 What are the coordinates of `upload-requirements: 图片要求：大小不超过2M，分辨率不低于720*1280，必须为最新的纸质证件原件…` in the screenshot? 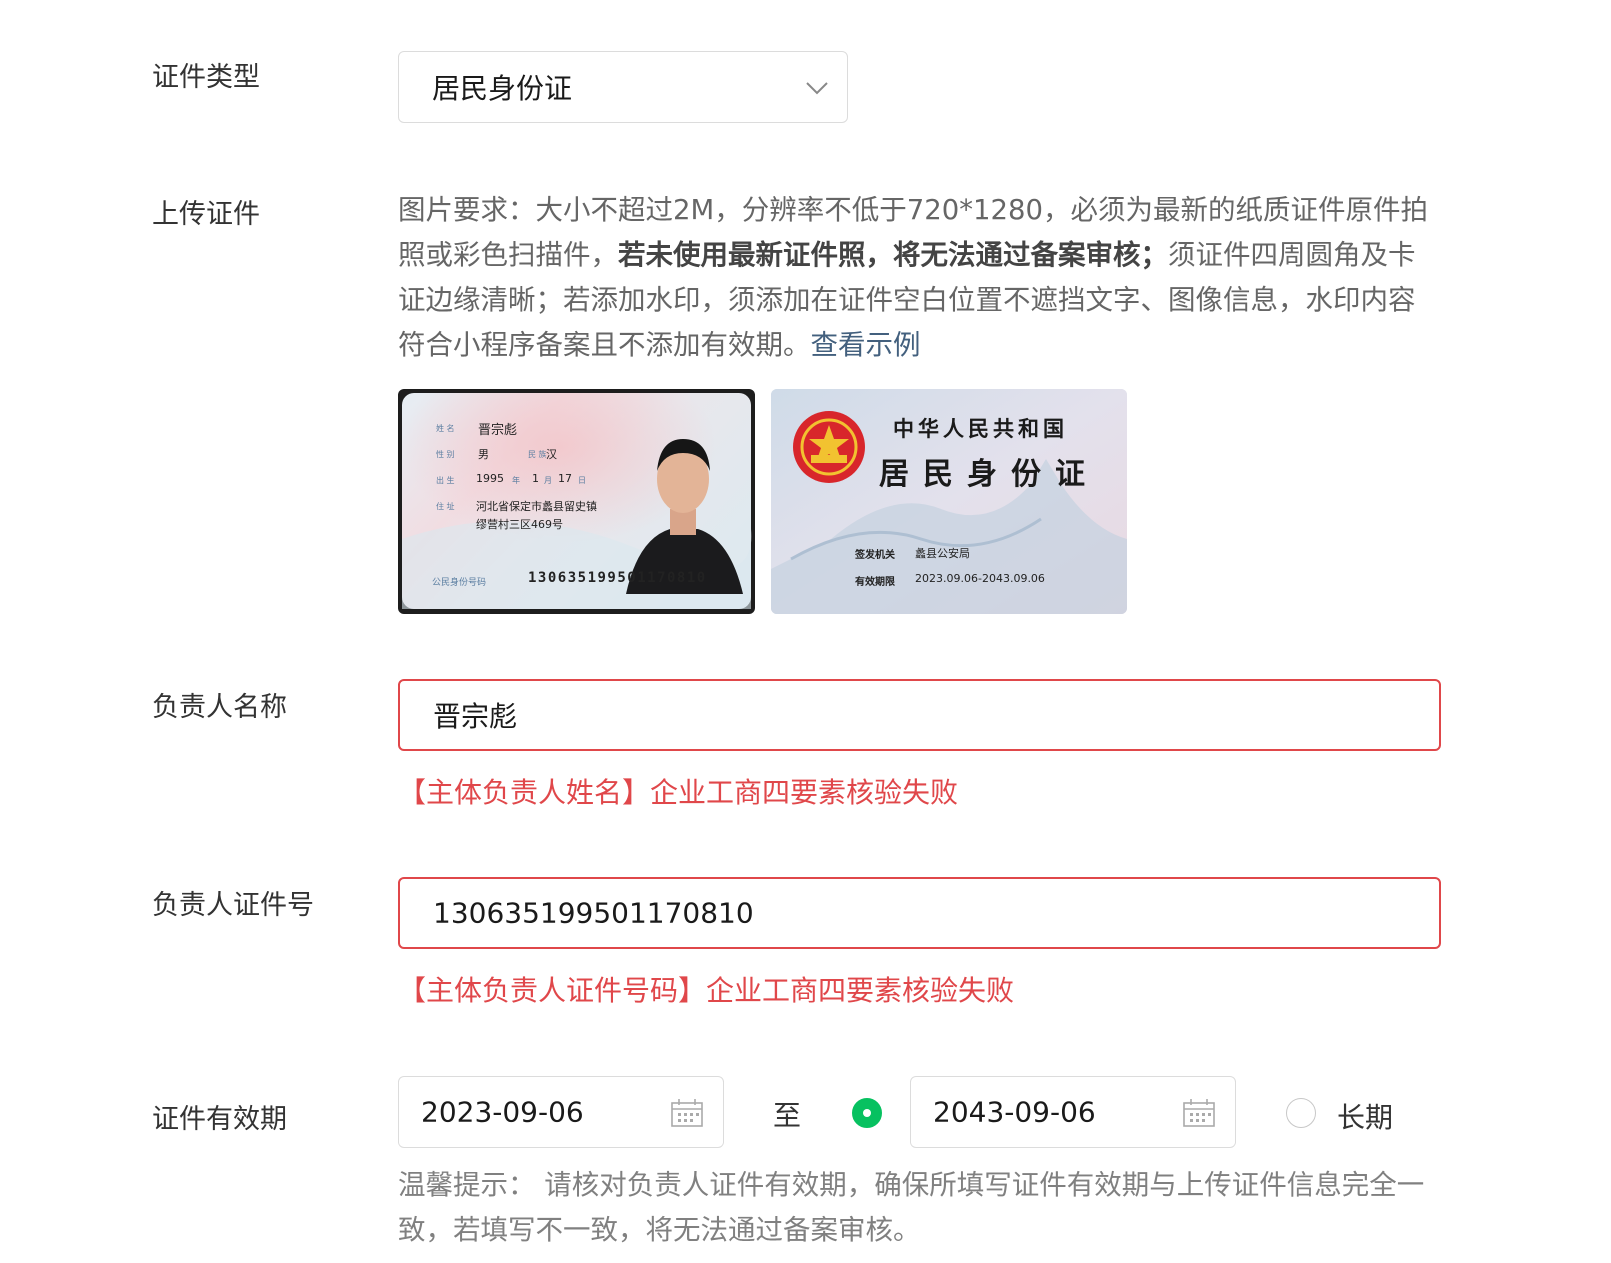 It's located at (913, 277).